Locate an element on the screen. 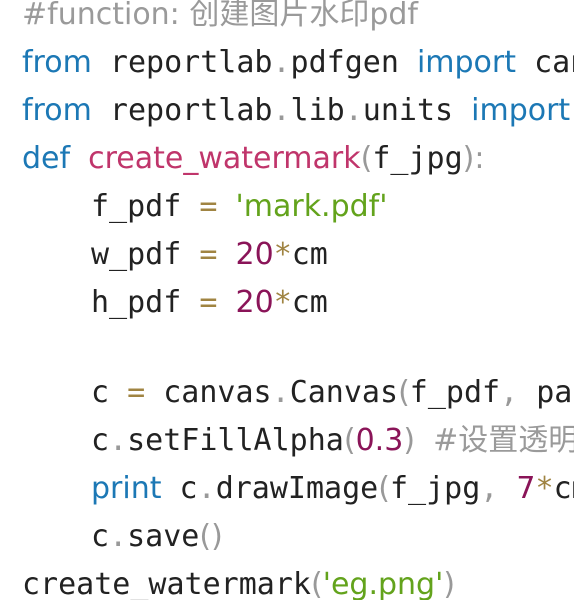 The image size is (574, 600). code-line-f-pdf: f_pdf = 'mark.pdf' is located at coordinates (205, 207).